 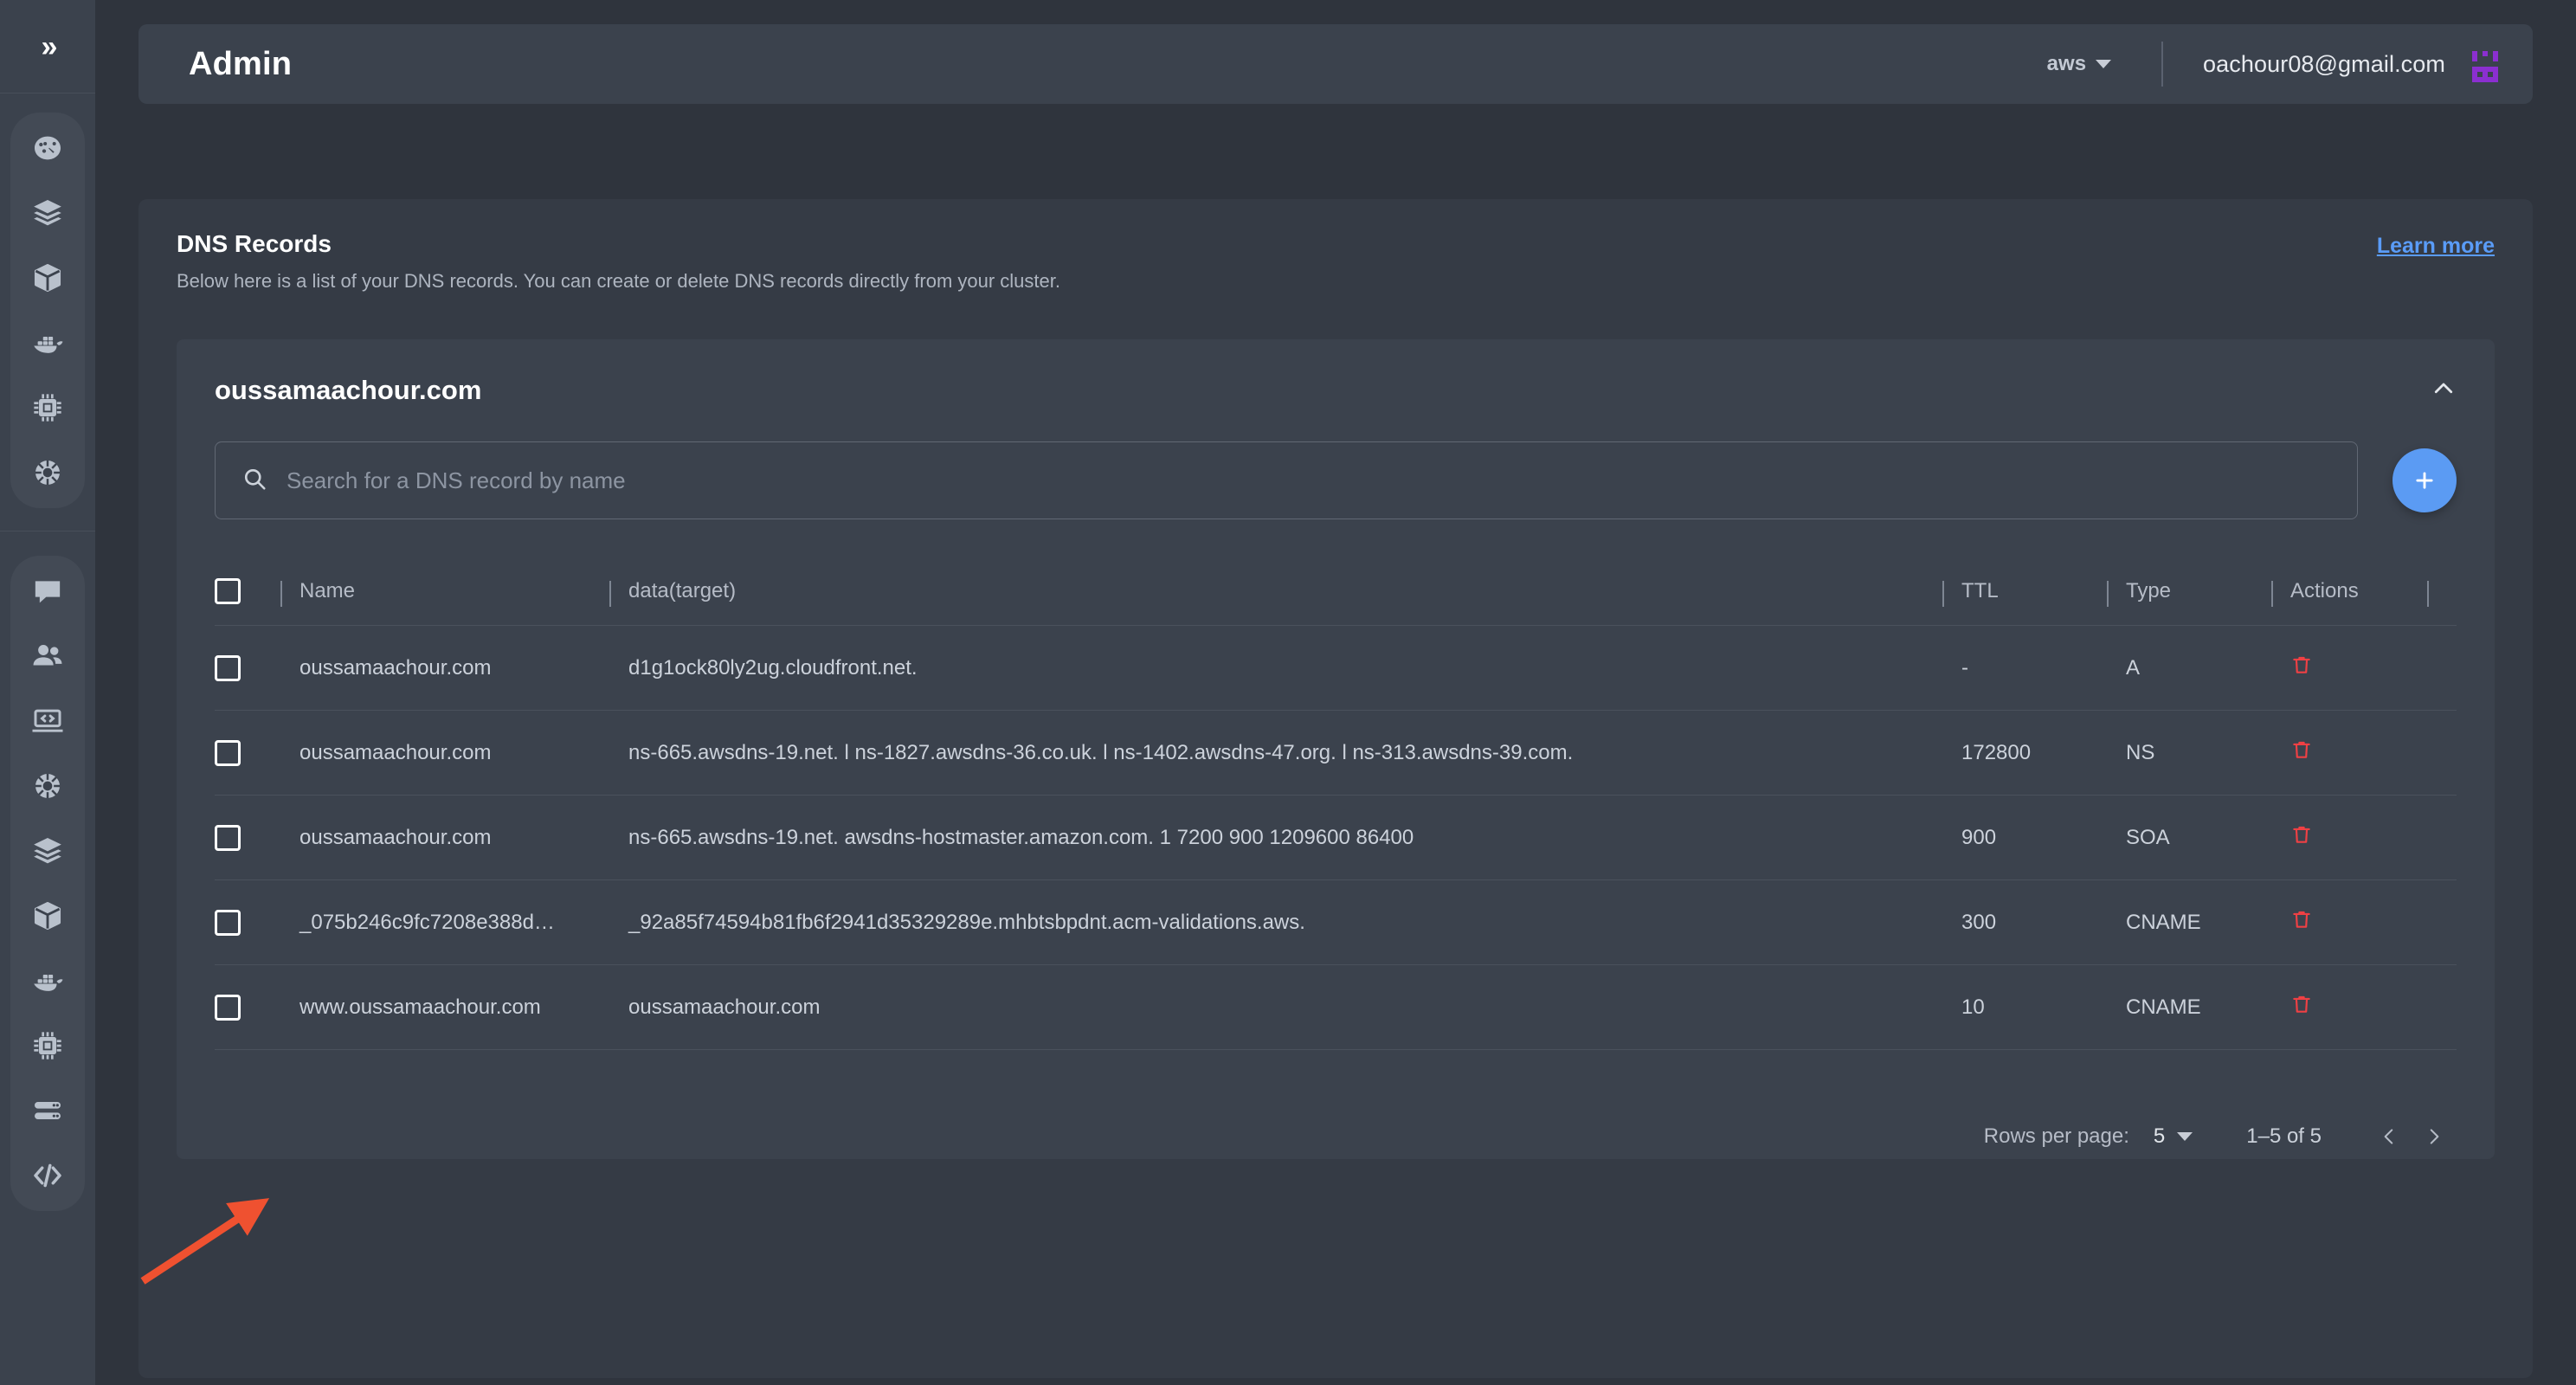 What do you see at coordinates (228, 591) in the screenshot?
I see `select-all-checkbox` at bounding box center [228, 591].